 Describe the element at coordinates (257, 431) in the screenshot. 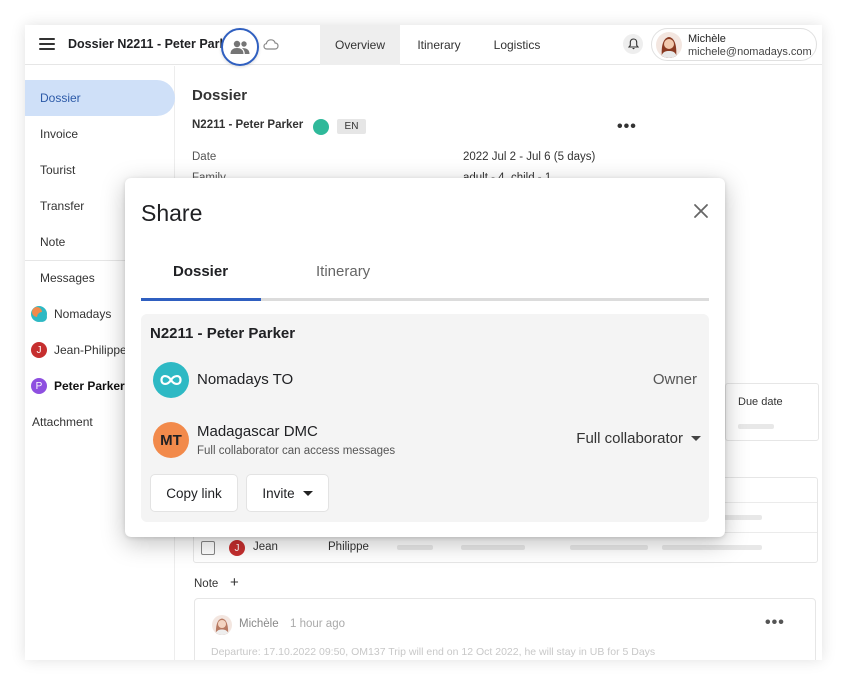

I see `party-name: Madagascar DMC` at that location.